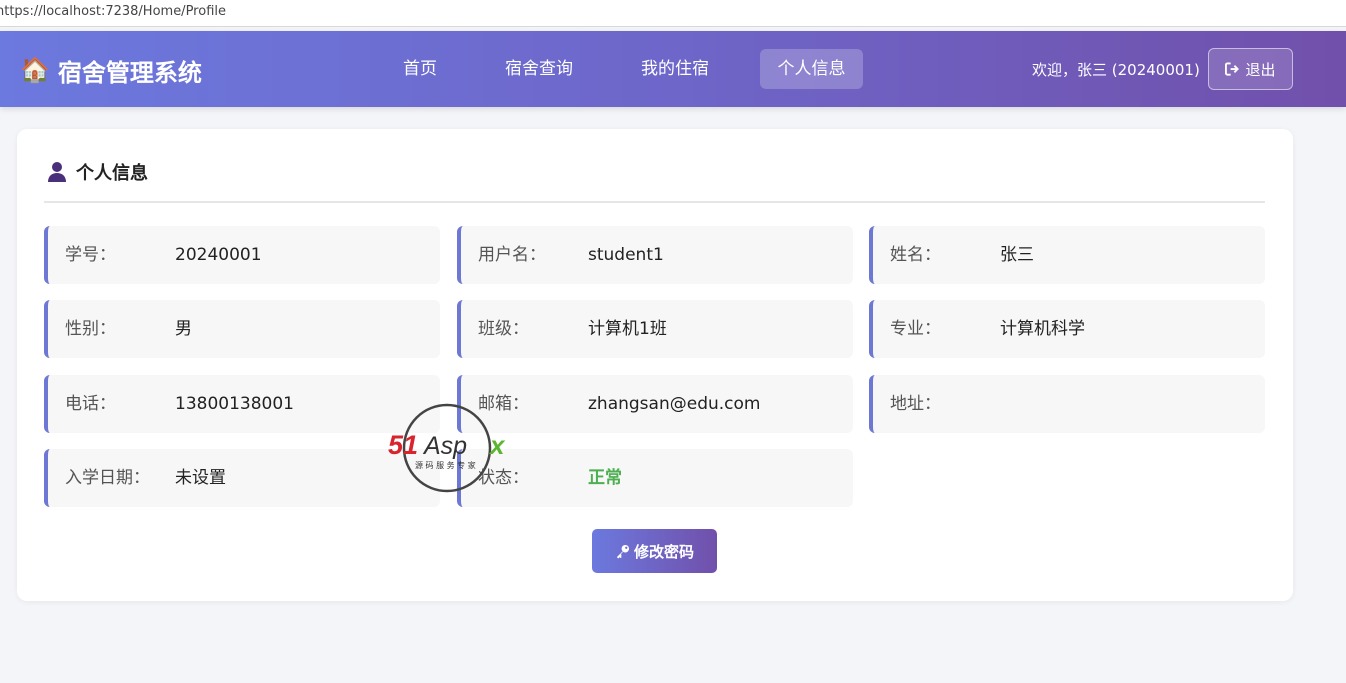  I want to click on field-class: 班级： 计算机1班, so click(655, 329).